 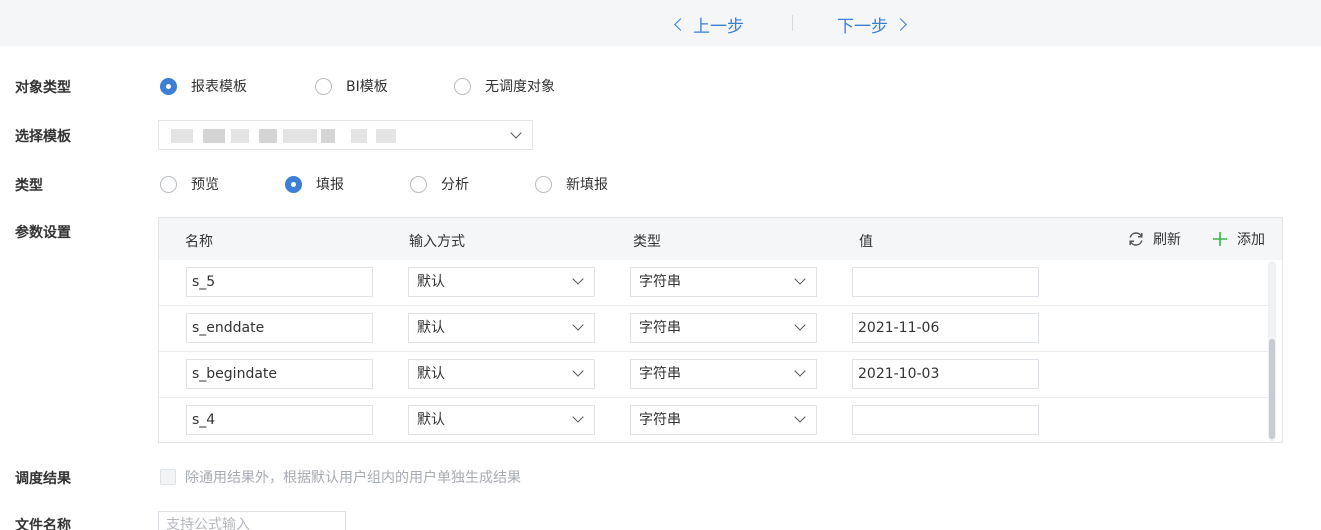 I want to click on template-select, so click(x=345, y=135).